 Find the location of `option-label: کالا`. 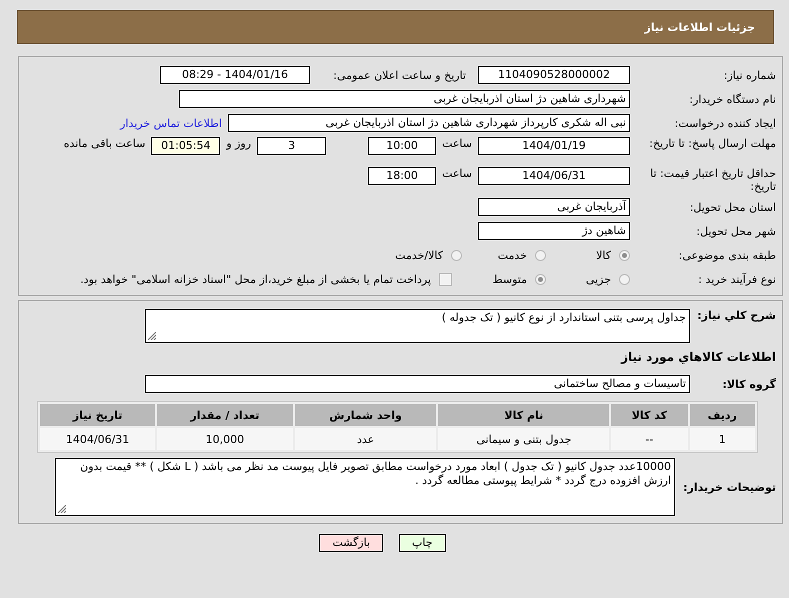

option-label: کالا is located at coordinates (603, 255).